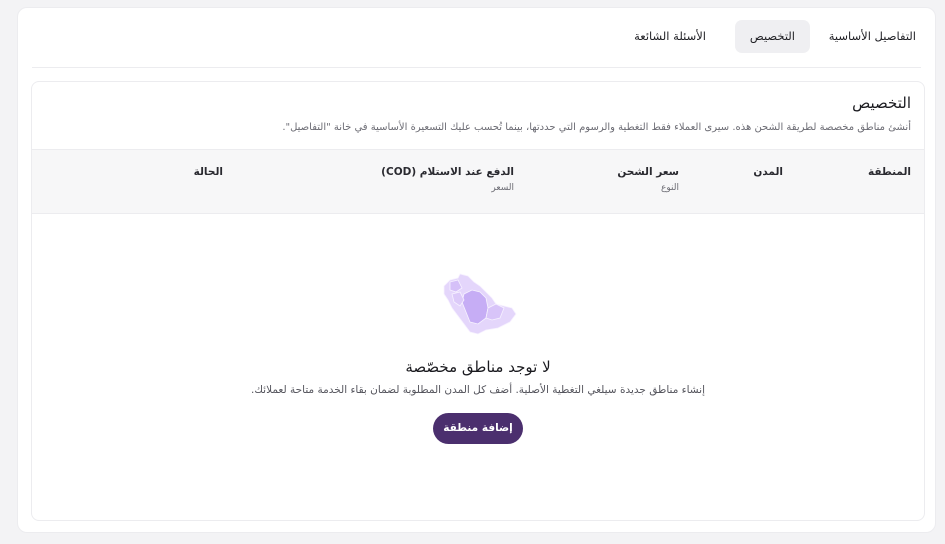 The height and width of the screenshot is (544, 945). Describe the element at coordinates (447, 172) in the screenshot. I see `column-cod-label: الدفع عند الاستلام (COD)` at that location.